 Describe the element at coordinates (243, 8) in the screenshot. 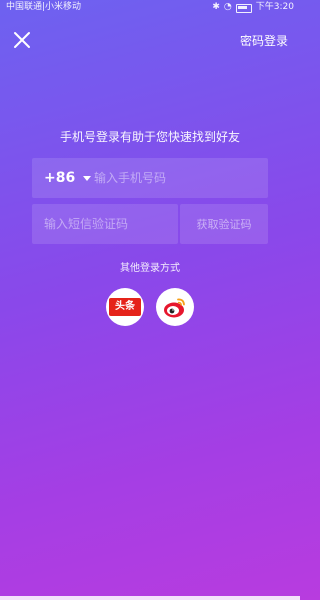

I see `battery-icon` at that location.